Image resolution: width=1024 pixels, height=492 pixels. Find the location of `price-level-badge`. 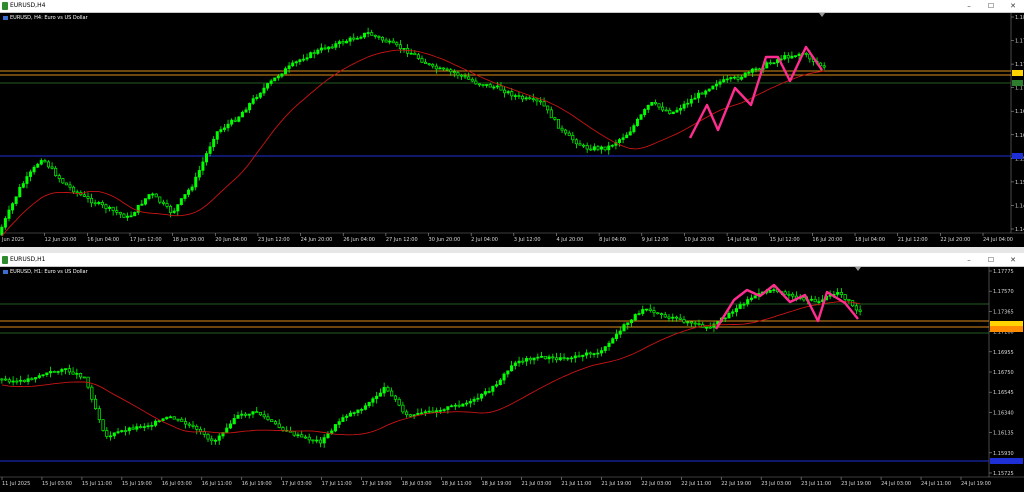

price-level-badge is located at coordinates (1006, 461).